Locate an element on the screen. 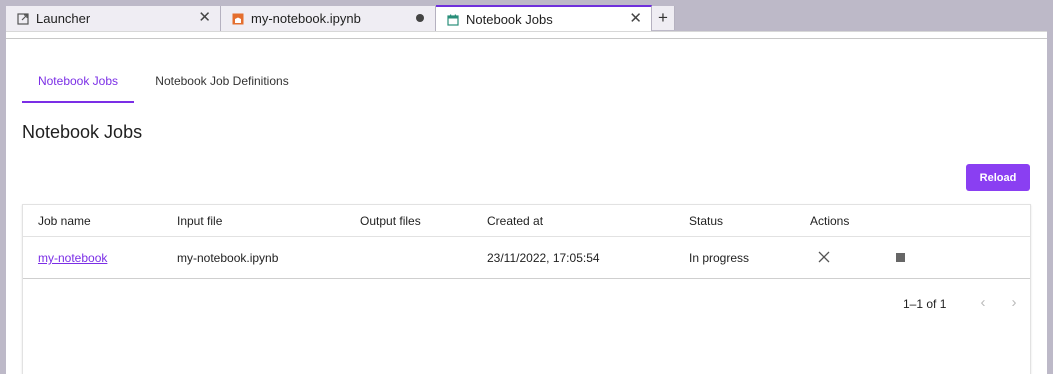 Image resolution: width=1053 pixels, height=374 pixels. tab-my-notebook: my-notebook.ipynb is located at coordinates (328, 18).